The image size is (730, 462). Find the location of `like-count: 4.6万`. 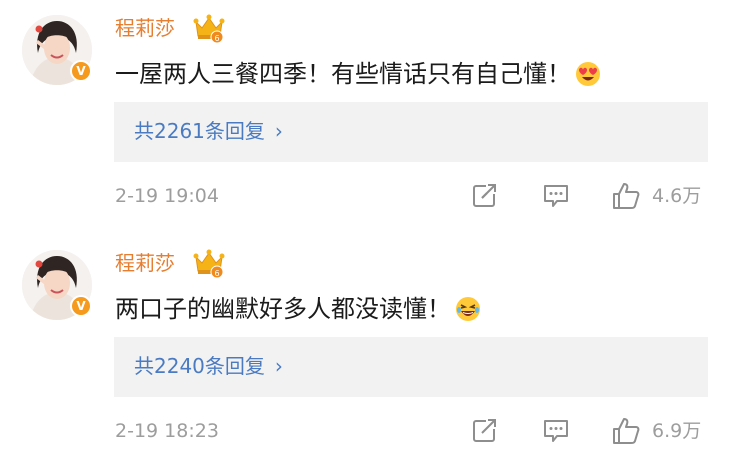

like-count: 4.6万 is located at coordinates (677, 196).